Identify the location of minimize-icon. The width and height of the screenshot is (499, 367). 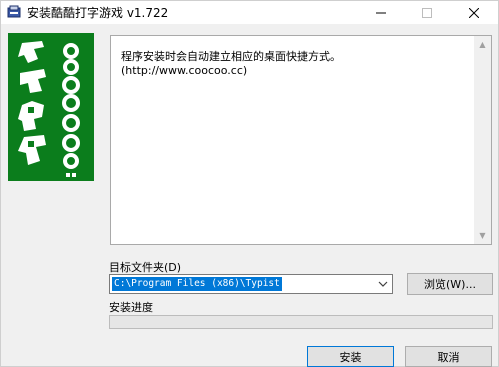
(381, 12).